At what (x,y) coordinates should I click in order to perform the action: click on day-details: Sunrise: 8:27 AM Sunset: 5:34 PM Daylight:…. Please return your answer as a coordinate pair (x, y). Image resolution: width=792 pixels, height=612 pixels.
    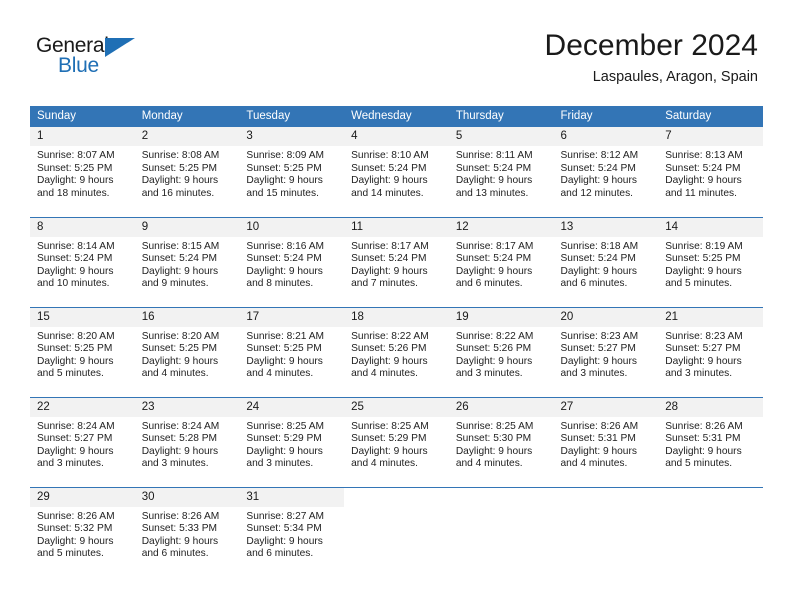
    Looking at the image, I should click on (291, 534).